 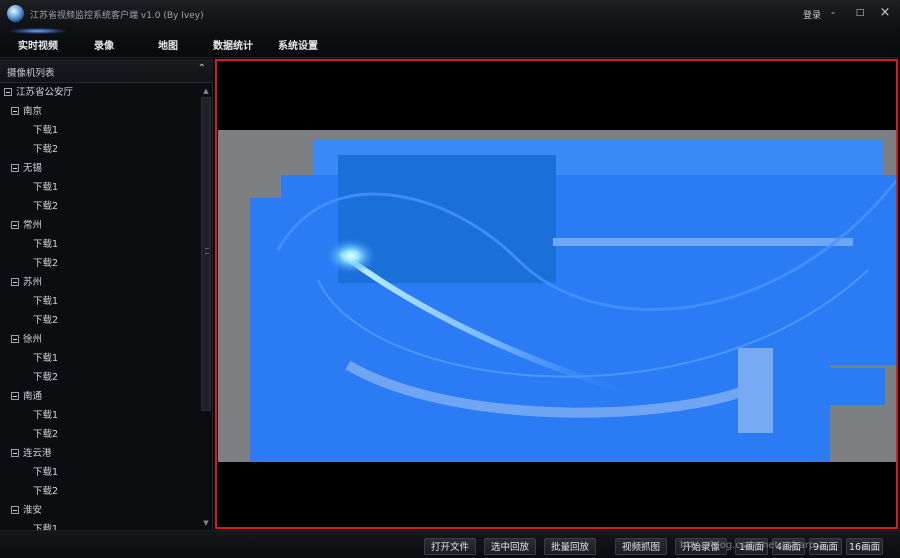 What do you see at coordinates (106, 71) in the screenshot?
I see `camera-list-header: 摄像机列表 ⌃` at bounding box center [106, 71].